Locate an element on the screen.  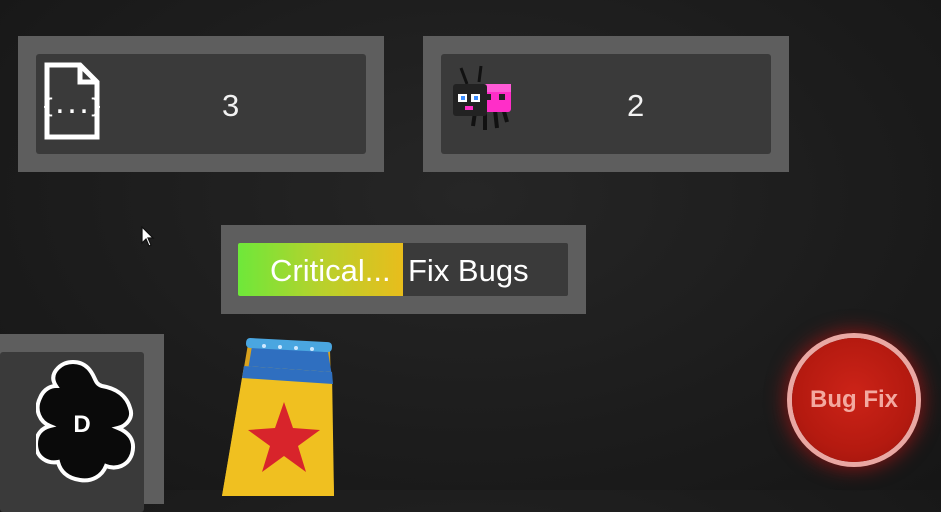
plugin-panel-inner: D is located at coordinates (72, 432).